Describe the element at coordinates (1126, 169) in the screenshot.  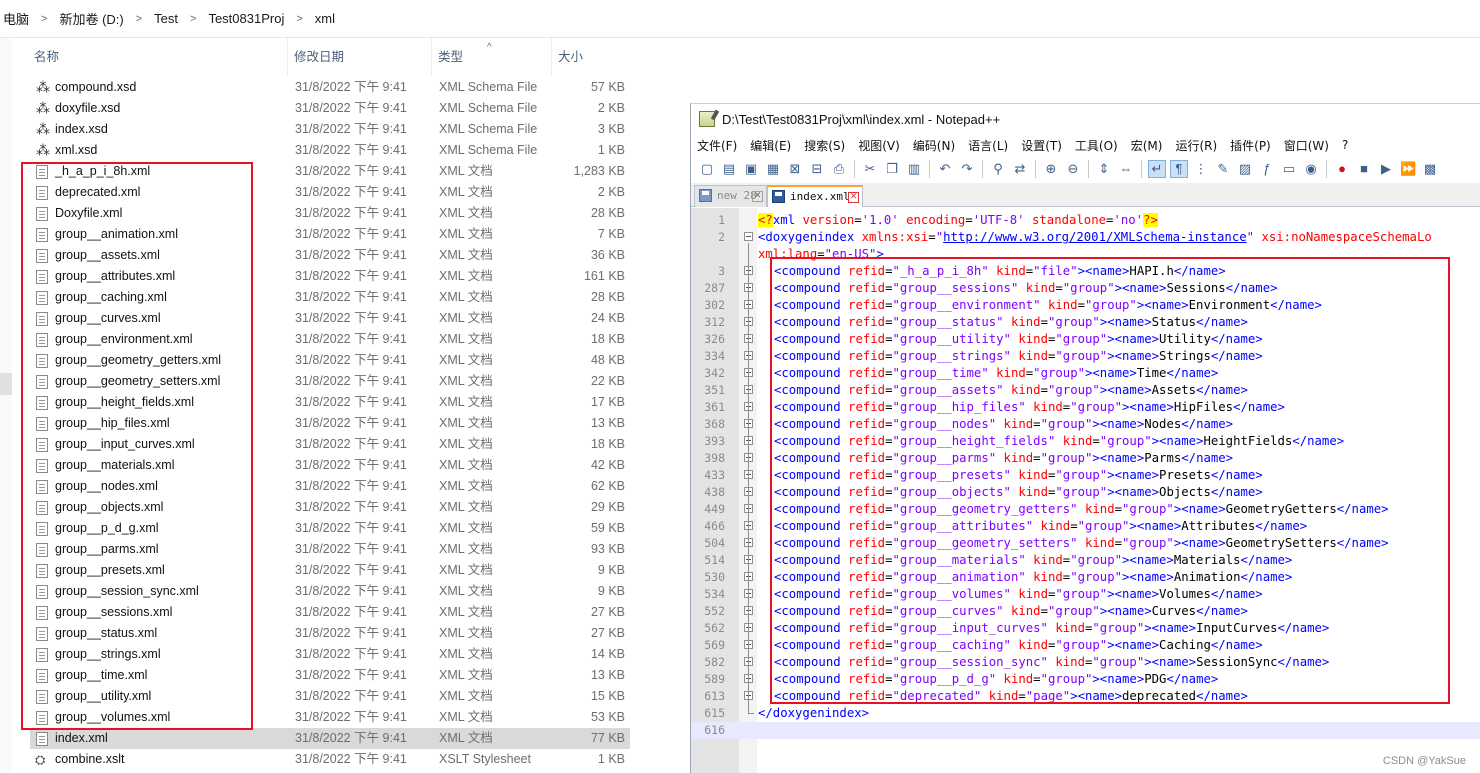
I see `sync-horizontal-icon: ⇔` at that location.